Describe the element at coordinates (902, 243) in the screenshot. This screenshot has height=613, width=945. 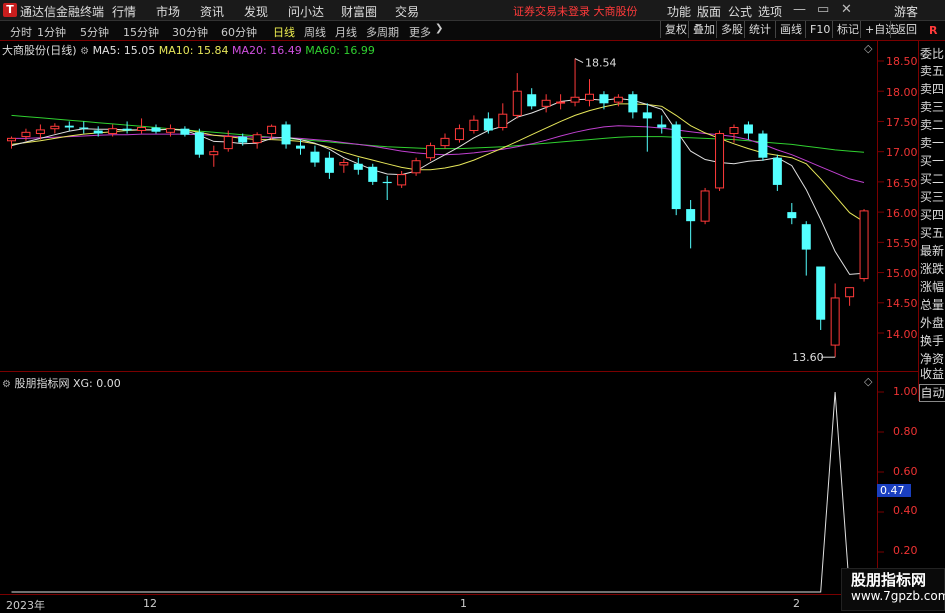
I see `price-tick: 15.50` at that location.